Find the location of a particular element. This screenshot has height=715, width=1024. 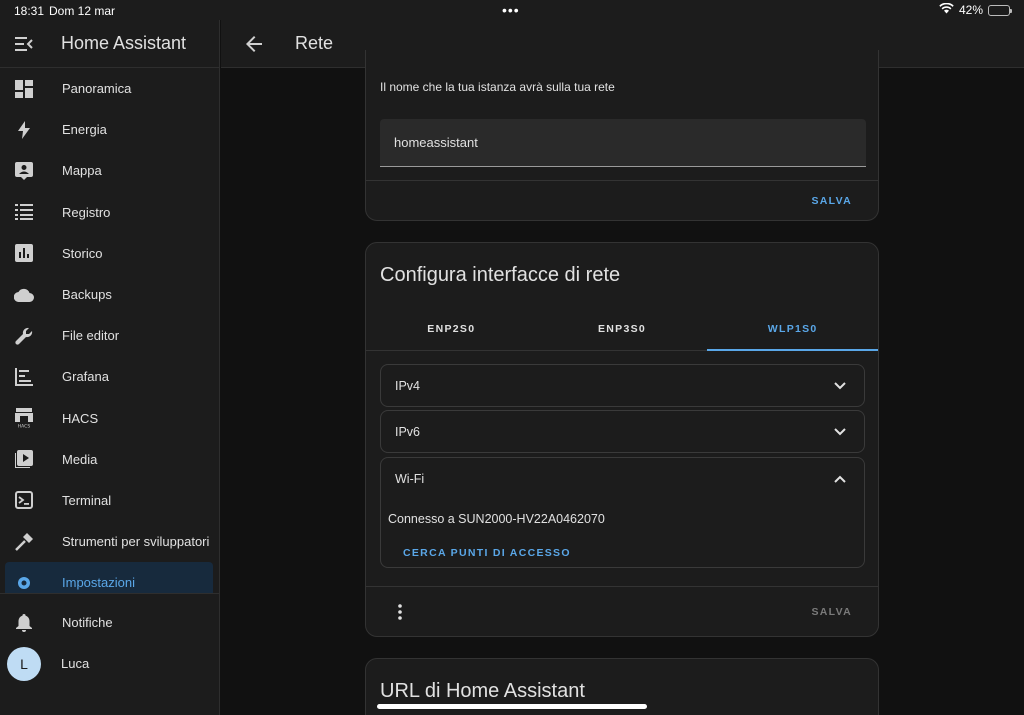

more-vert-icon is located at coordinates (400, 612).